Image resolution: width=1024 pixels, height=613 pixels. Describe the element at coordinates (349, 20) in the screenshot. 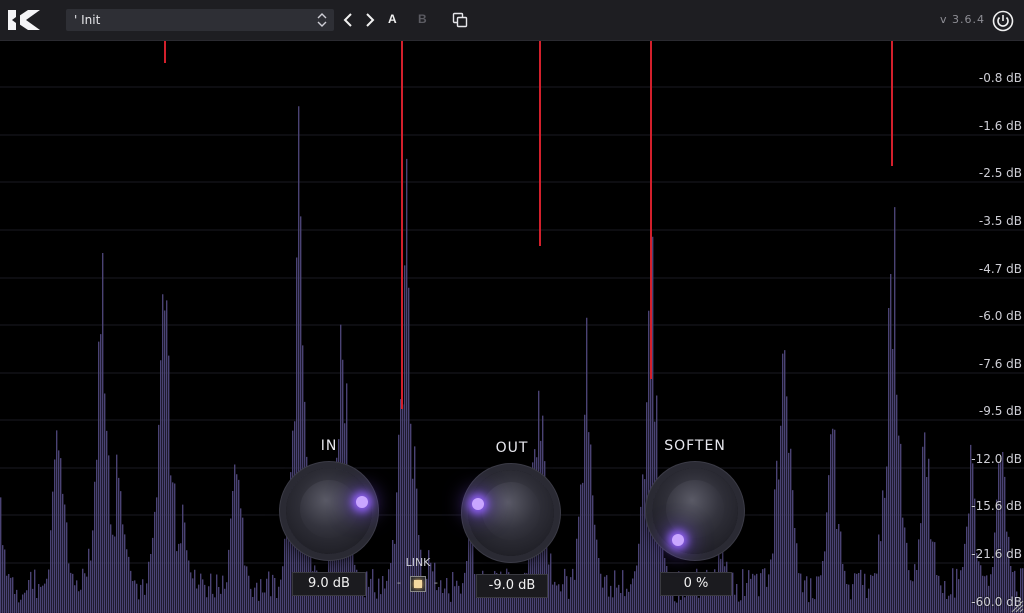

I see `previous-preset-button` at that location.